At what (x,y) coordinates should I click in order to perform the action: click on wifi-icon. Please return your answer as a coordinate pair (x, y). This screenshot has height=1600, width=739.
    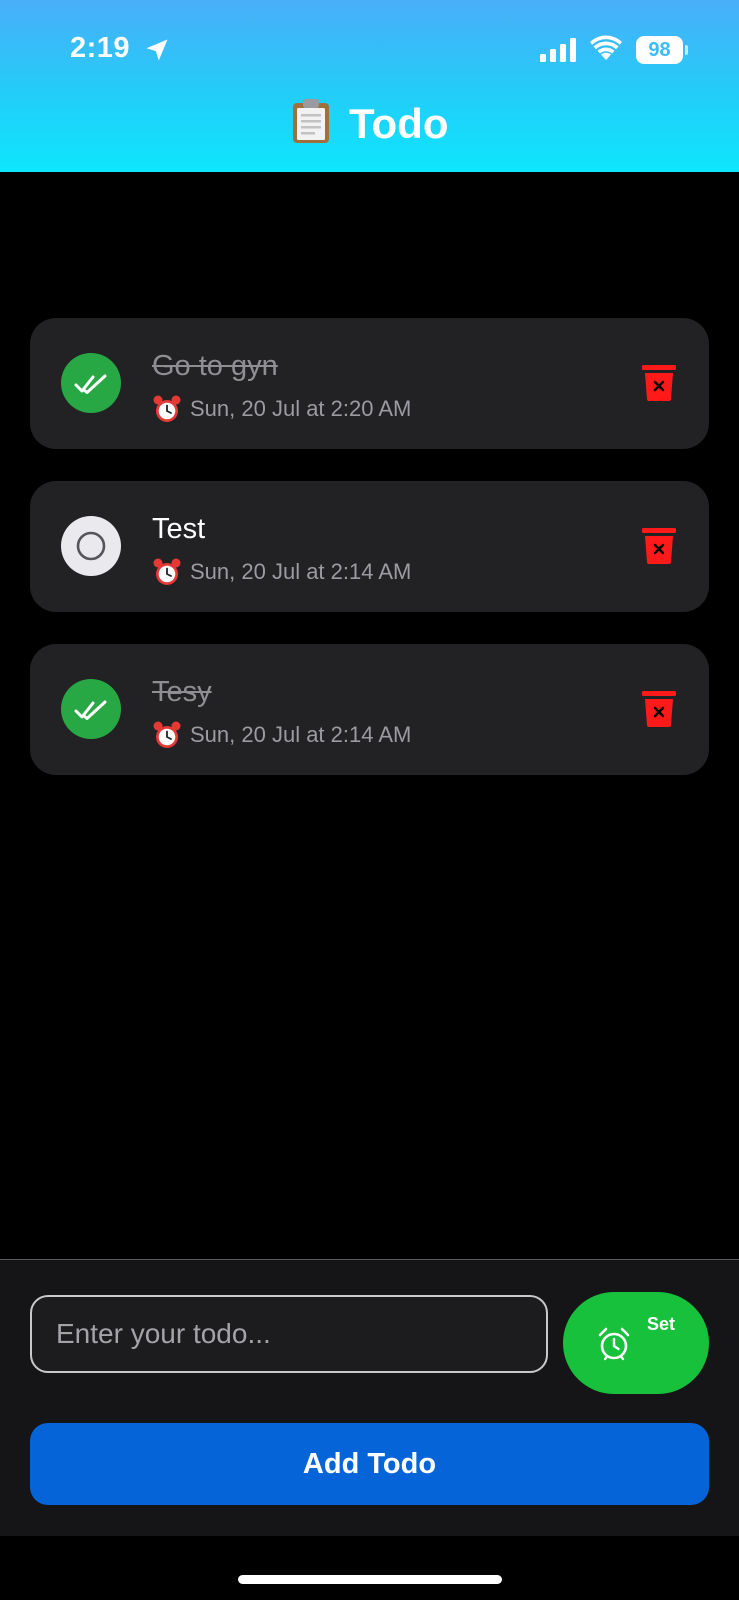
    Looking at the image, I should click on (606, 47).